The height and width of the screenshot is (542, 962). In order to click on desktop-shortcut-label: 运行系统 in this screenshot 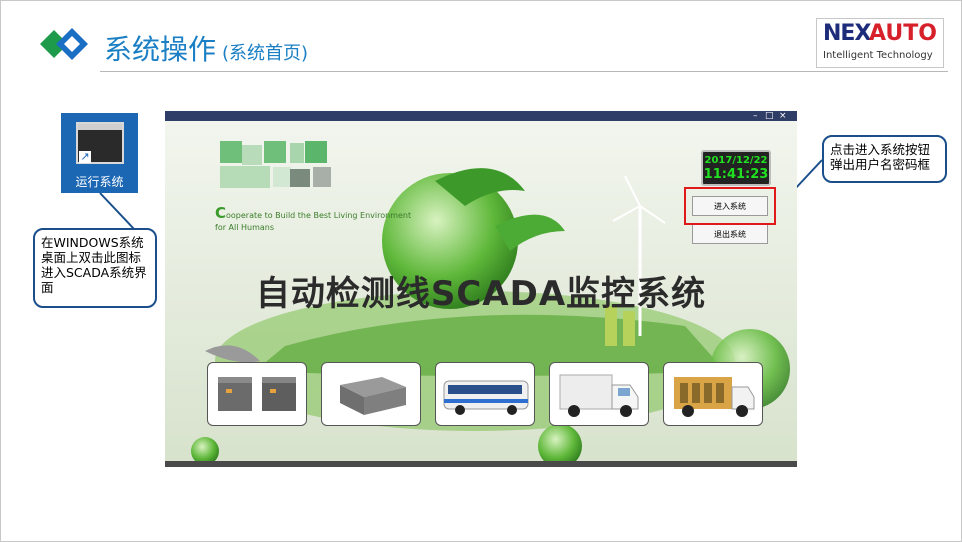, I will do `click(99, 182)`.